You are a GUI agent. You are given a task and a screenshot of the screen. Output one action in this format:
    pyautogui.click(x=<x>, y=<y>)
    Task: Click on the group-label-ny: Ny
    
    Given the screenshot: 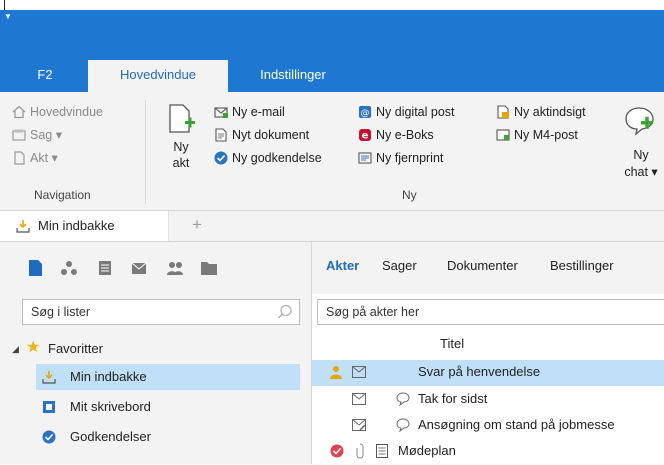 What is the action you would take?
    pyautogui.click(x=409, y=195)
    